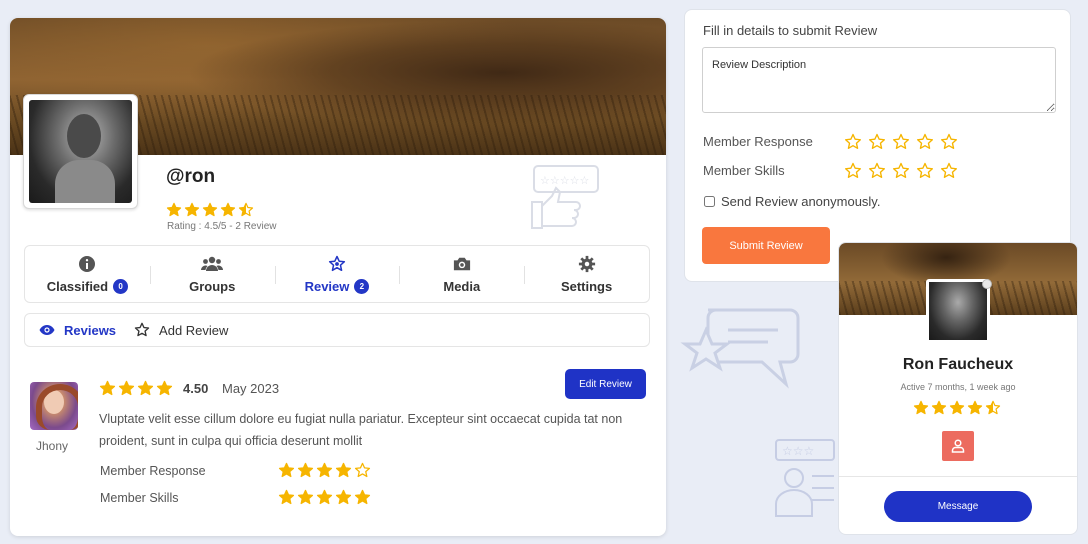 This screenshot has height=544, width=1088. I want to click on reviewer-avatar, so click(54, 406).